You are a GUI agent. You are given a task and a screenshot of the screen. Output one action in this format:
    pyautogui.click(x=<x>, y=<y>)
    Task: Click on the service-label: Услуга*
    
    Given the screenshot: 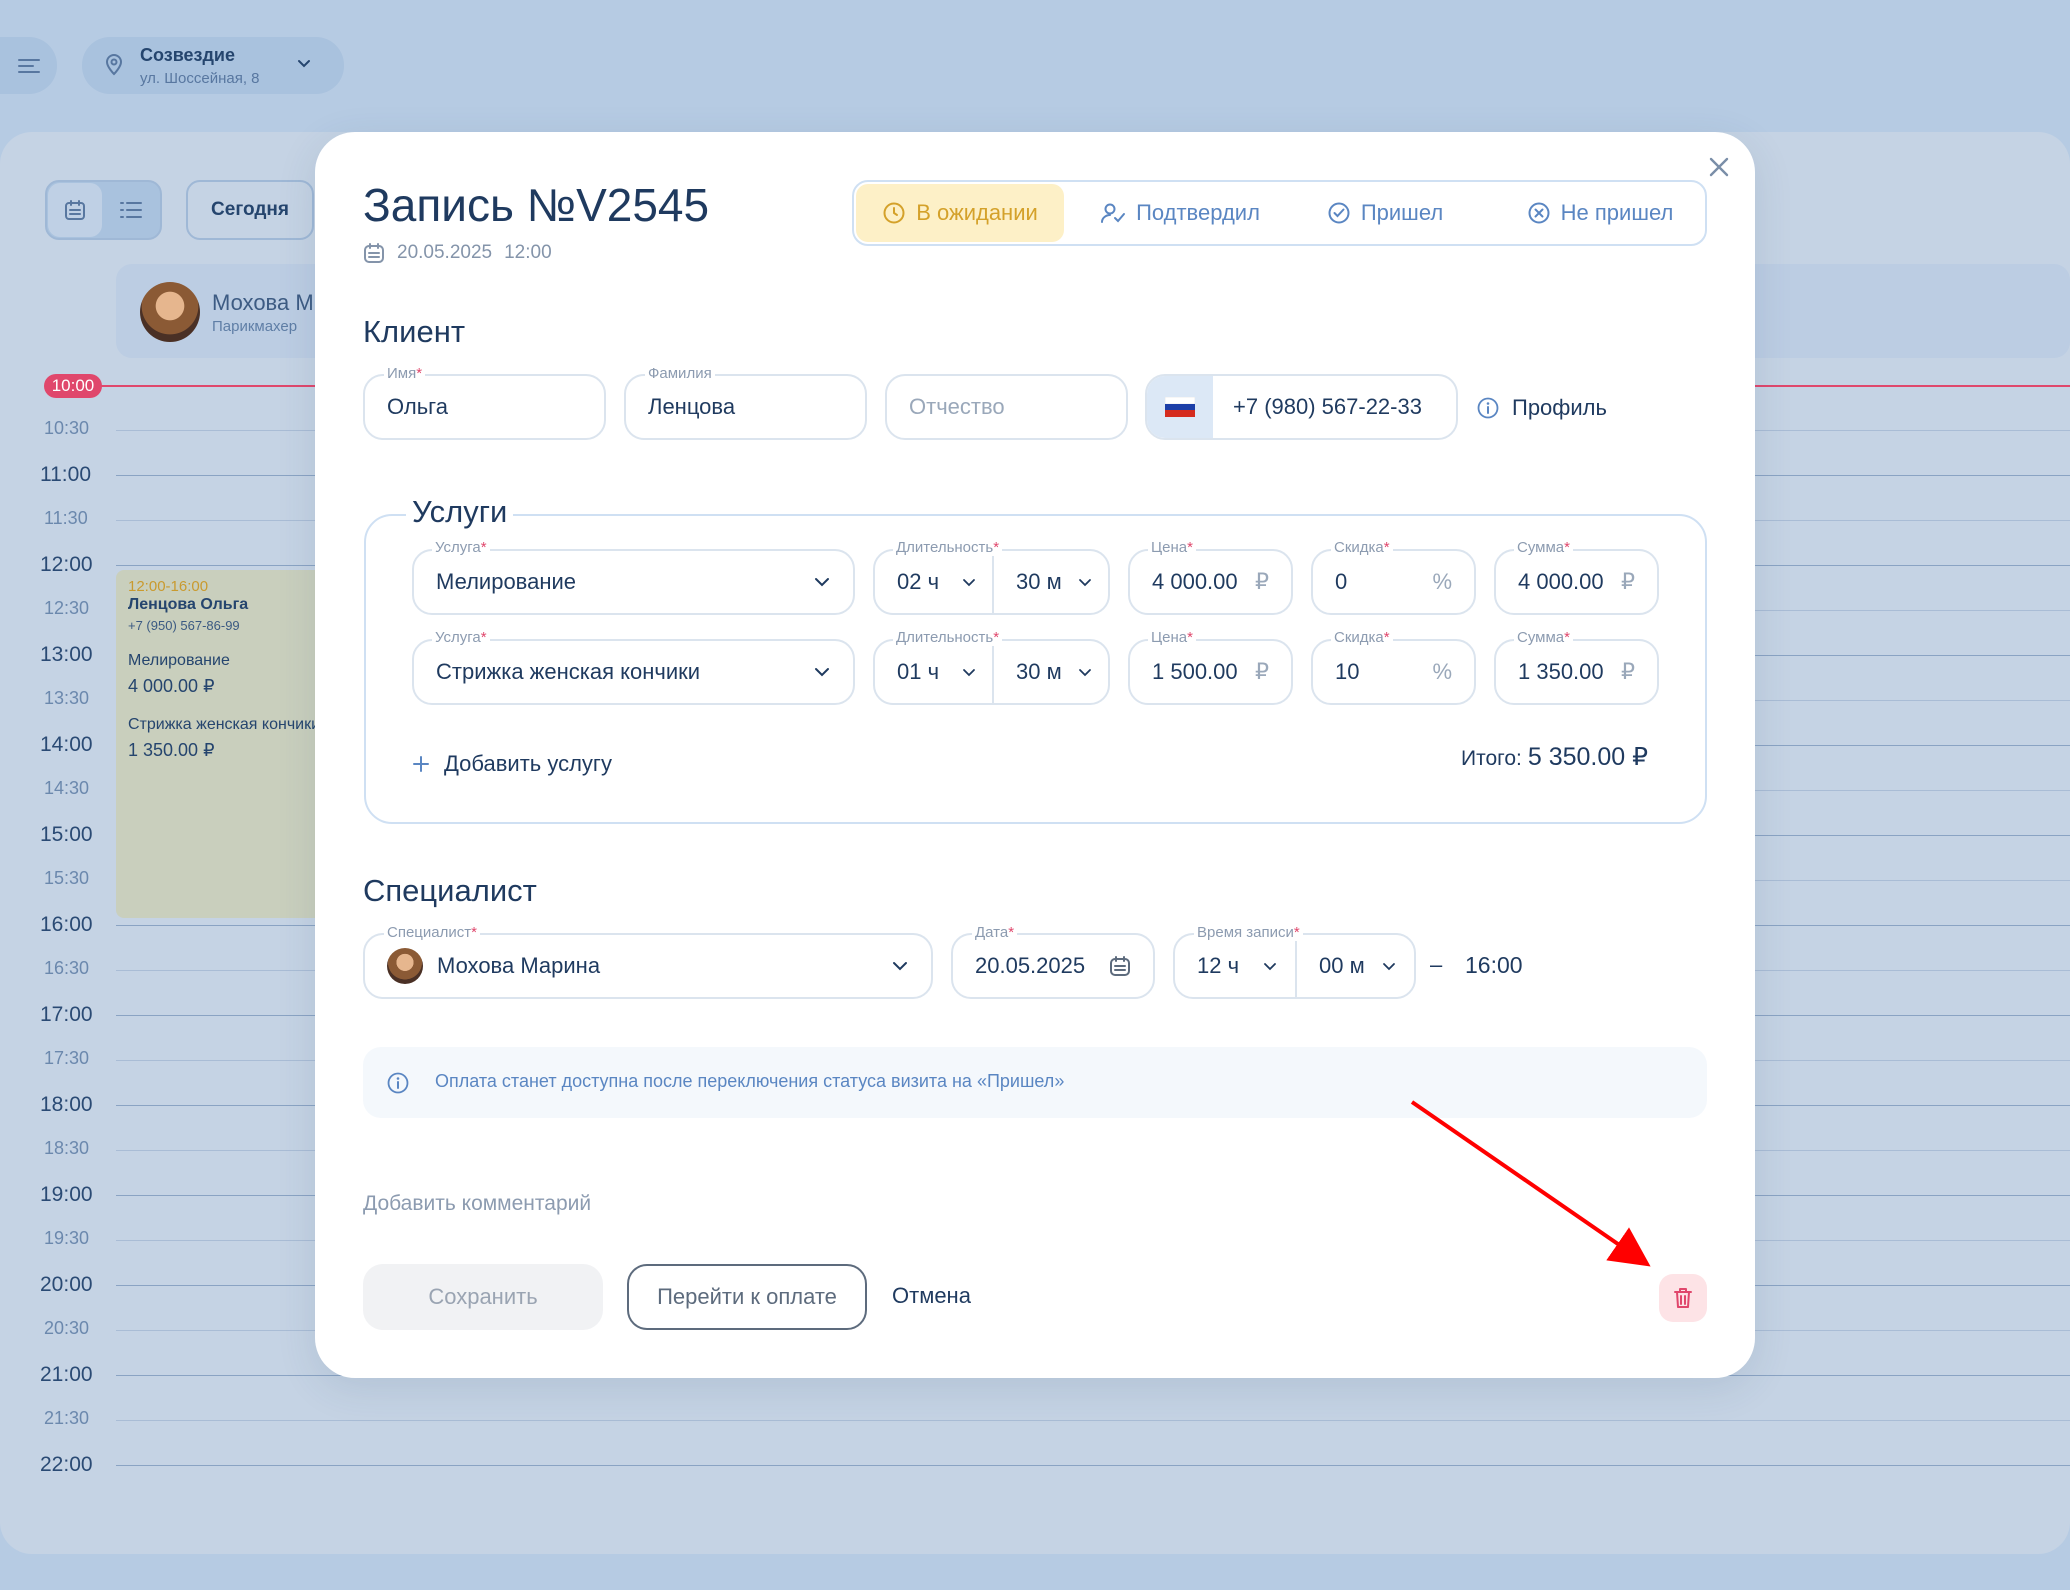 What is the action you would take?
    pyautogui.click(x=461, y=637)
    